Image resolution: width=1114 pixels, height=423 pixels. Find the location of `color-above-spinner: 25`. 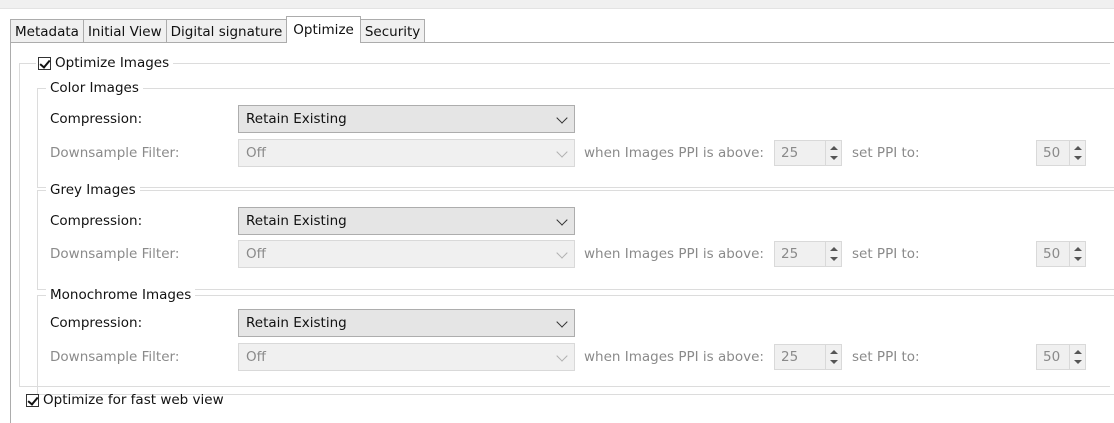

color-above-spinner: 25 is located at coordinates (808, 153).